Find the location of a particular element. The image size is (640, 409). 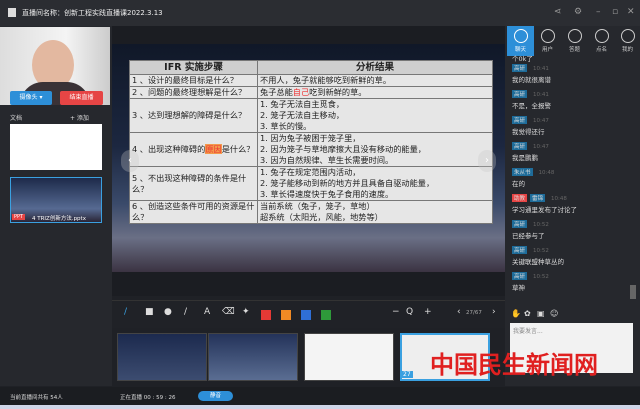

pen-icon: / is located at coordinates (125, 312).